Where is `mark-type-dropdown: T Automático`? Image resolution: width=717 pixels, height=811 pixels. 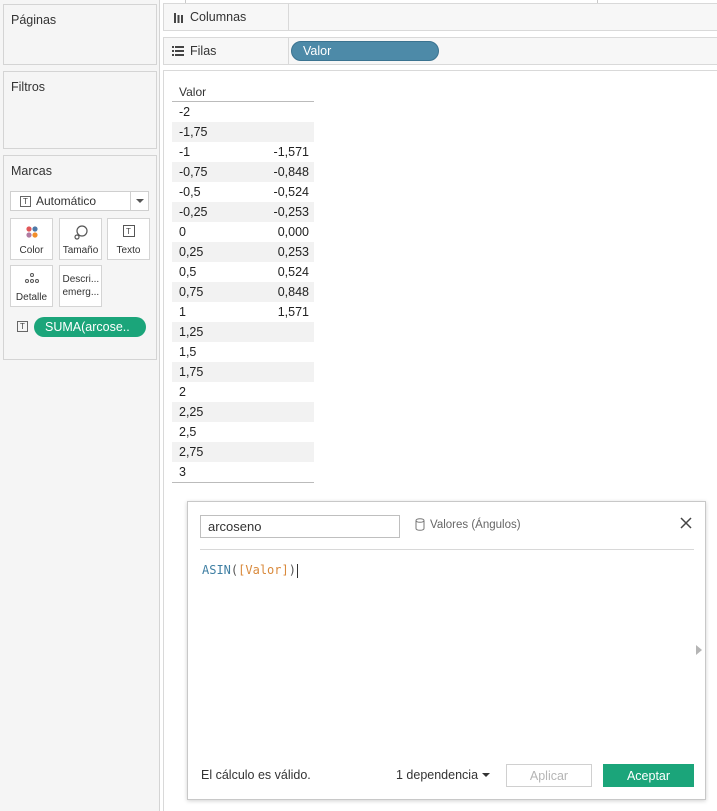 mark-type-dropdown: T Automático is located at coordinates (79, 201).